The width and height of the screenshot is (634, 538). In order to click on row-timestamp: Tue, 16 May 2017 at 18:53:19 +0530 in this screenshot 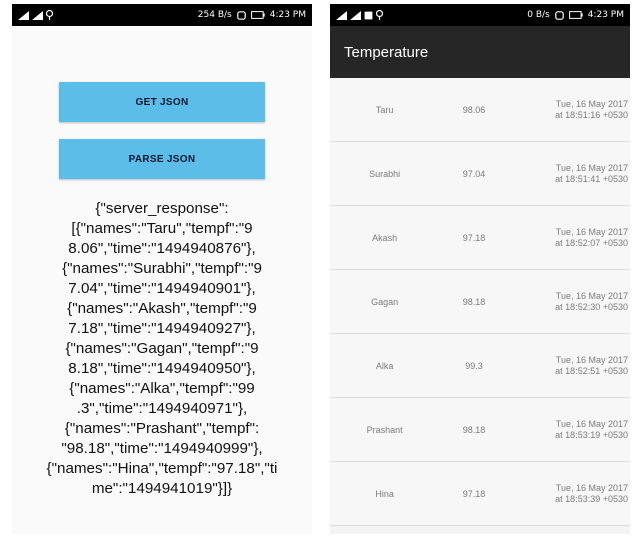, I will do `click(569, 430)`.